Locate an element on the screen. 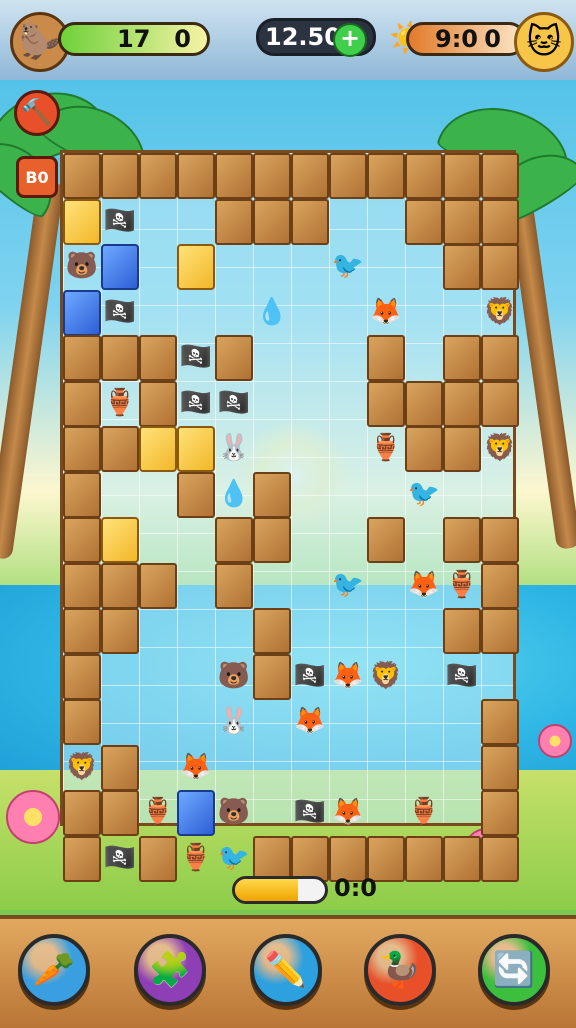  pencil-tool-button: ✏️ is located at coordinates (286, 970).